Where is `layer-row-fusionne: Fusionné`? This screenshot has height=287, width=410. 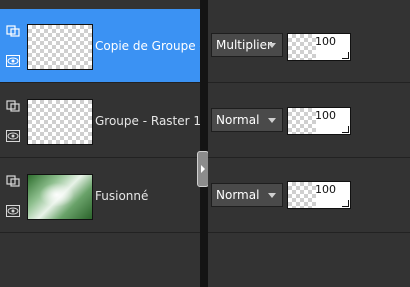
layer-row-fusionne: Fusionné is located at coordinates (100, 196).